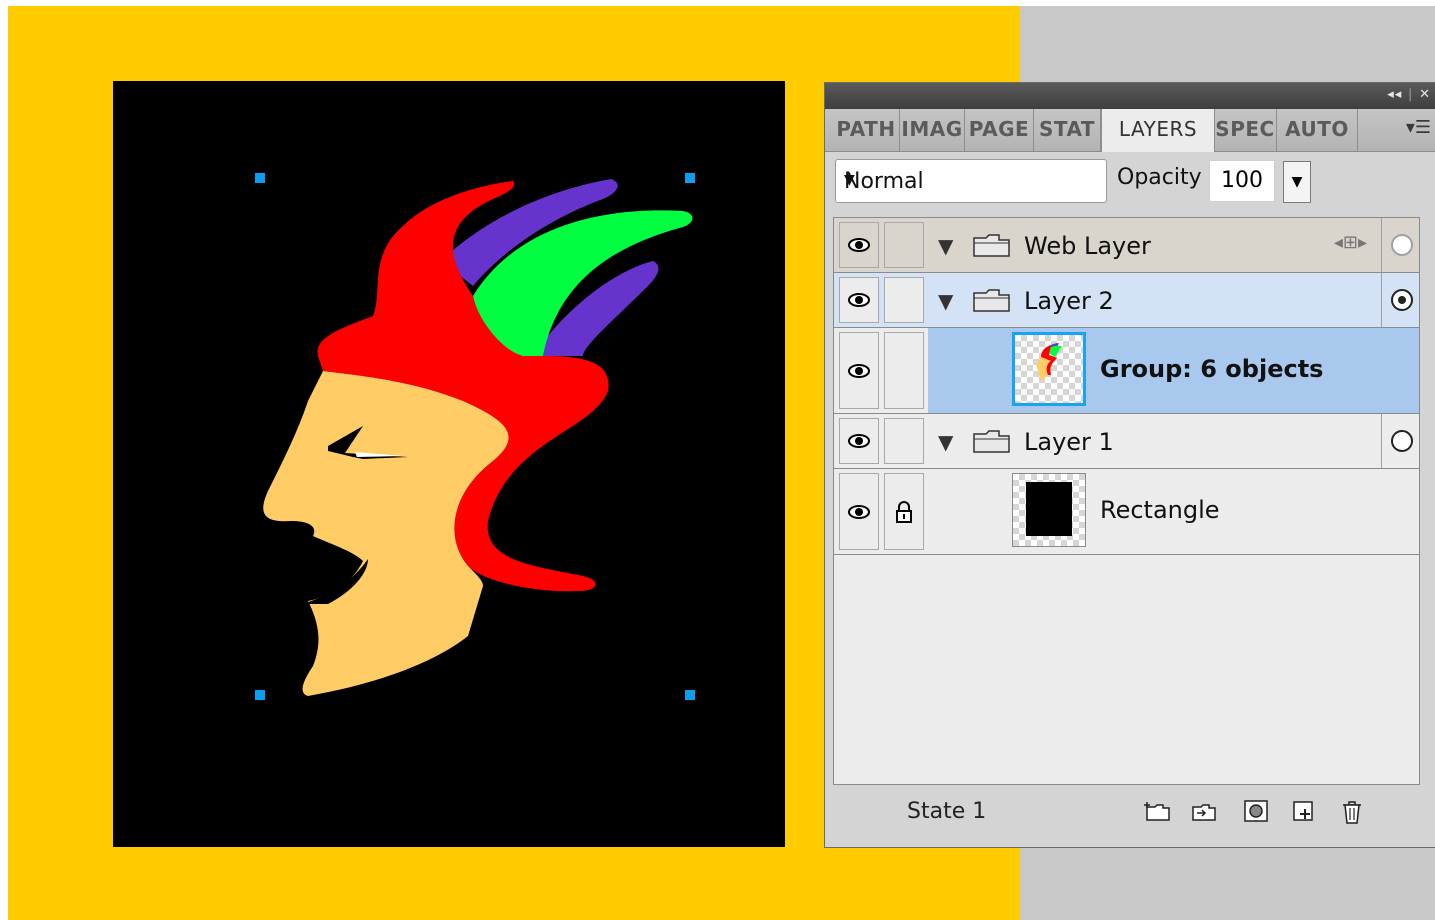 The height and width of the screenshot is (920, 1435). I want to click on layer-name: Web Layer, so click(1087, 246).